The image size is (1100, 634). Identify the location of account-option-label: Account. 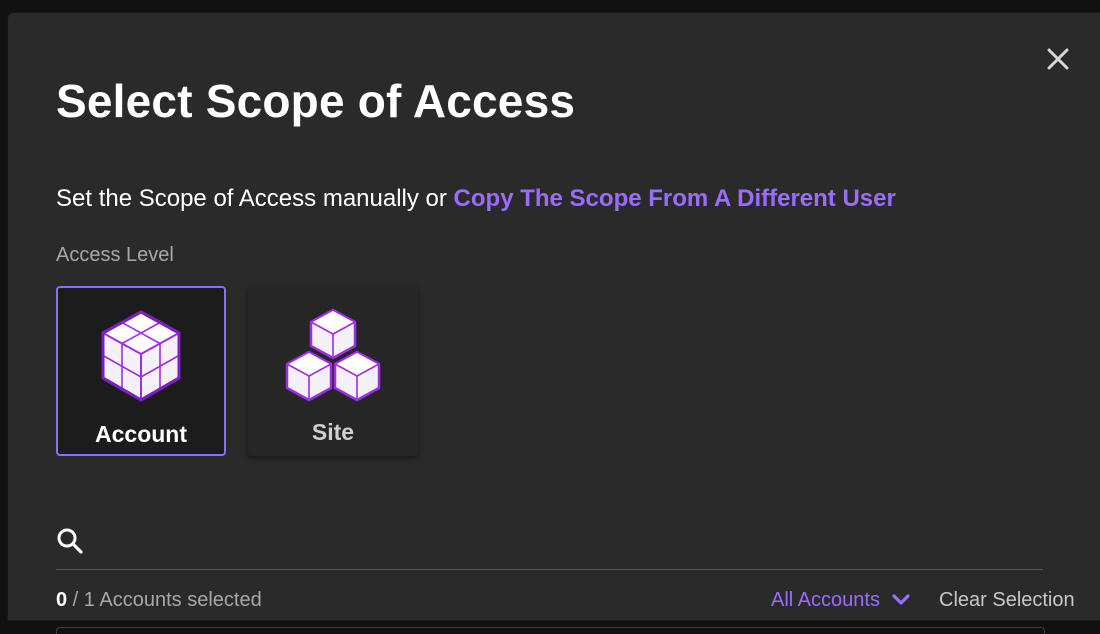
(141, 434).